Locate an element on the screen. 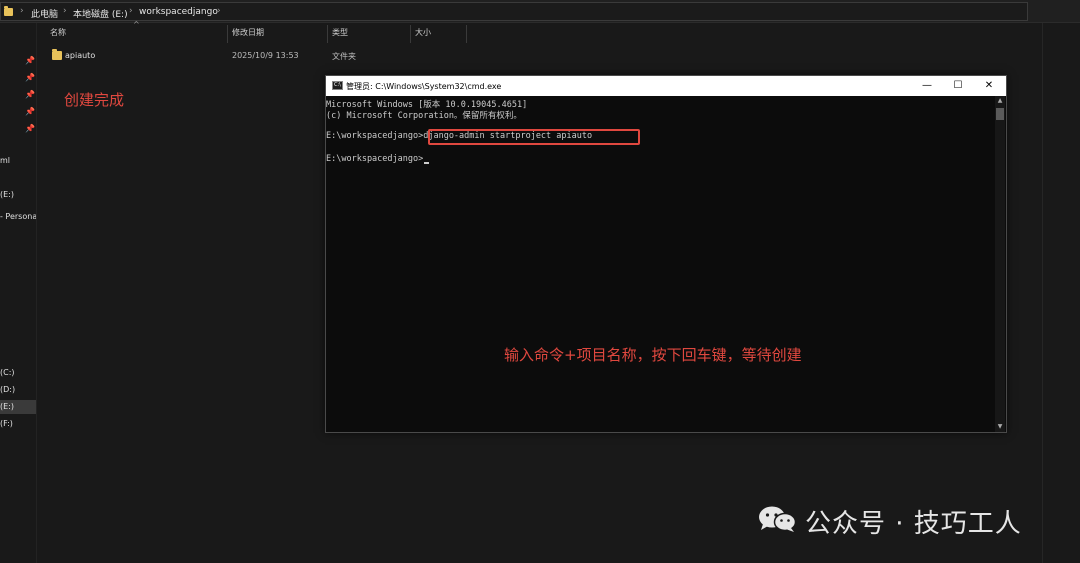 Image resolution: width=1080 pixels, height=563 pixels. address-bar: › 此电脑 › 本地磁盘 (E:) › workspacedjango › is located at coordinates (540, 11).